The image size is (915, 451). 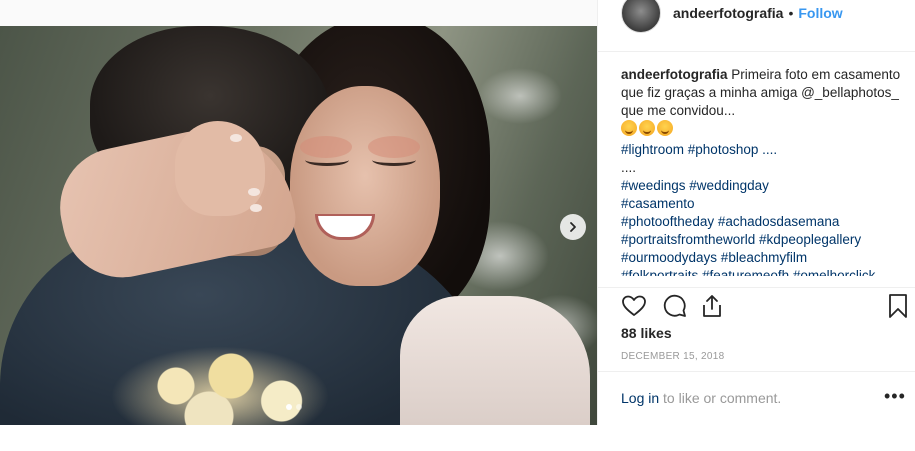 I want to click on login-prompt-text: to like or comment., so click(x=720, y=398).